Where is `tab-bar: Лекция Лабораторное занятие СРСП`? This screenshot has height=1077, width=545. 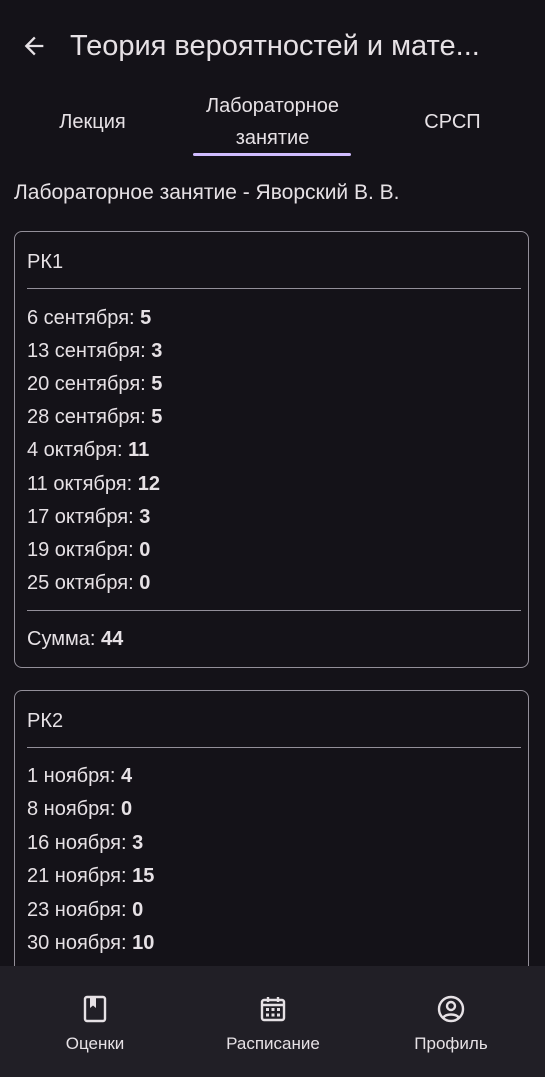
tab-bar: Лекция Лабораторное занятие СРСП is located at coordinates (272, 122).